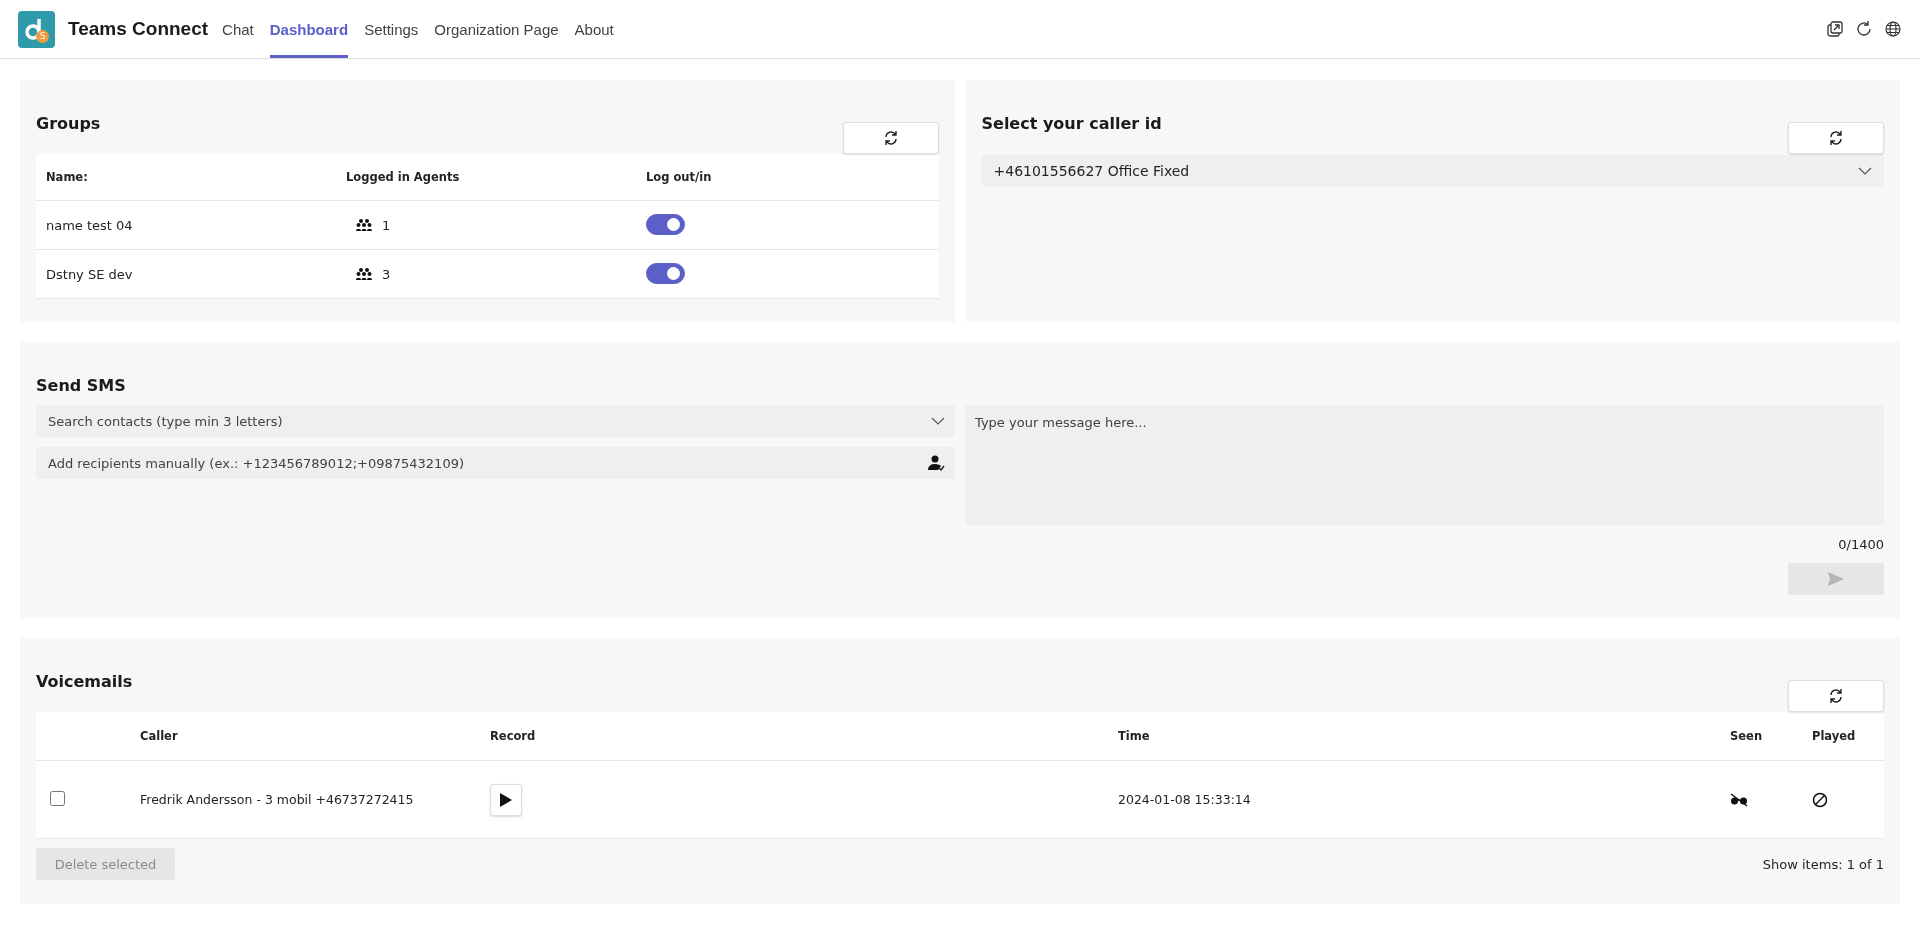 The image size is (1920, 938). Describe the element at coordinates (84, 681) in the screenshot. I see `section-title: Voicemails` at that location.